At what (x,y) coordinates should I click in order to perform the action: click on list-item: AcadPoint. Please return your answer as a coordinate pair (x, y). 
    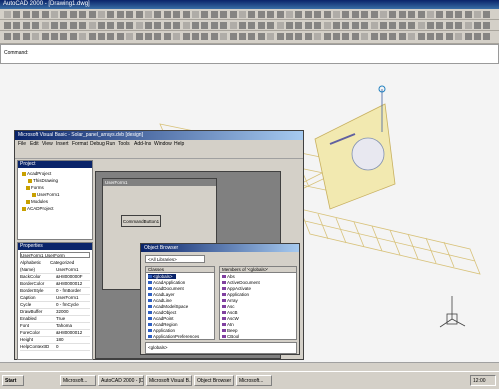
    Looking at the image, I should click on (161, 318).